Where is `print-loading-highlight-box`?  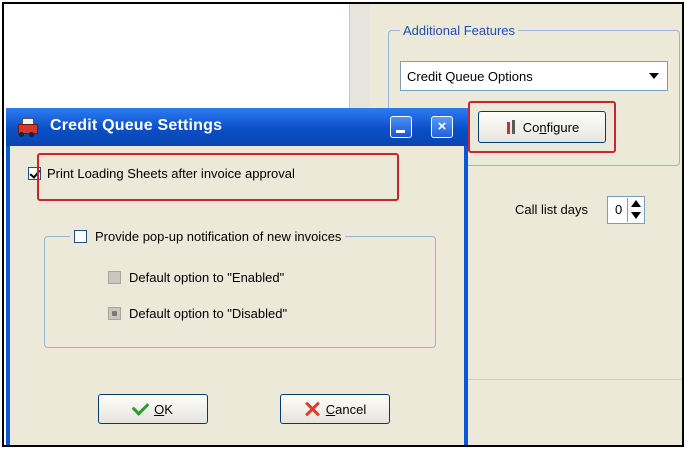
print-loading-highlight-box is located at coordinates (218, 177).